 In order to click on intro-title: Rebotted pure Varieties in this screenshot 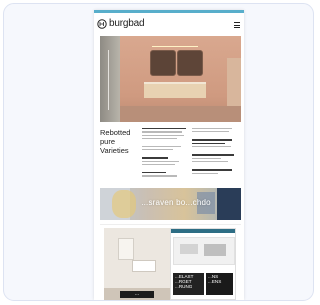, I will do `click(120, 141)`.